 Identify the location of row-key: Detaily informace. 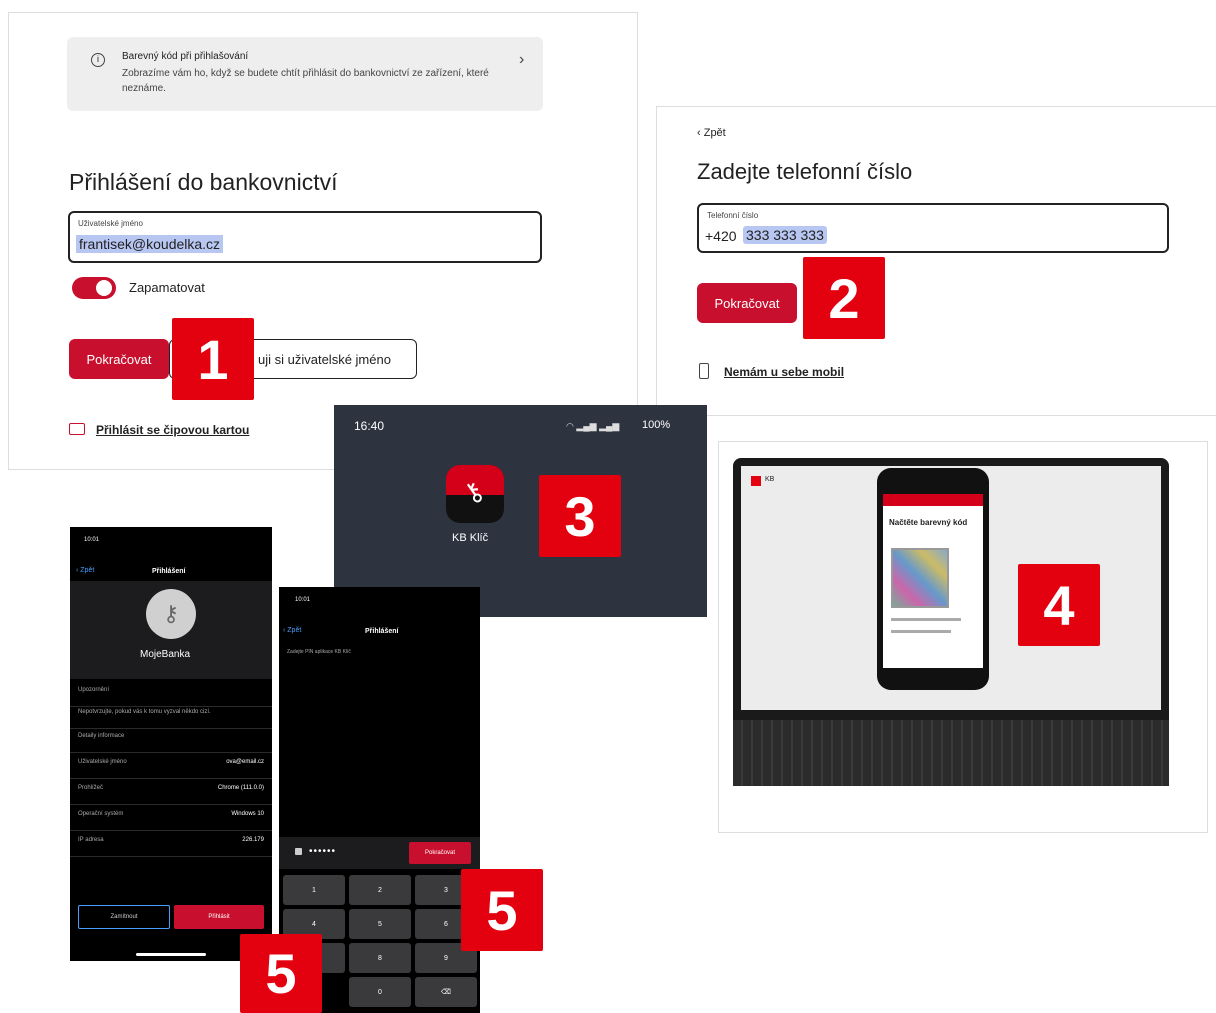
(101, 736).